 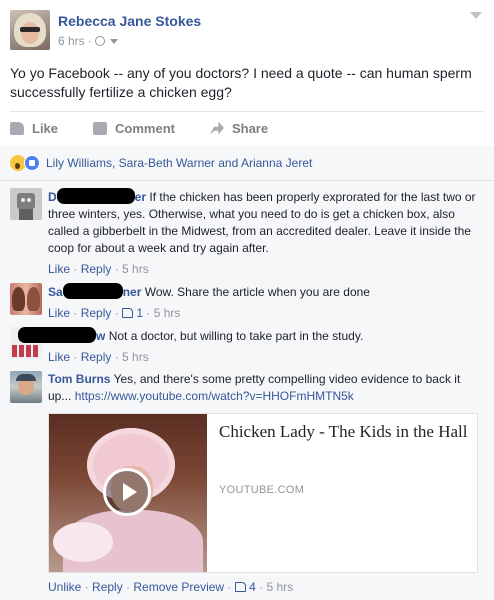 I want to click on comment-unlike-link: Unlike, so click(x=64, y=587).